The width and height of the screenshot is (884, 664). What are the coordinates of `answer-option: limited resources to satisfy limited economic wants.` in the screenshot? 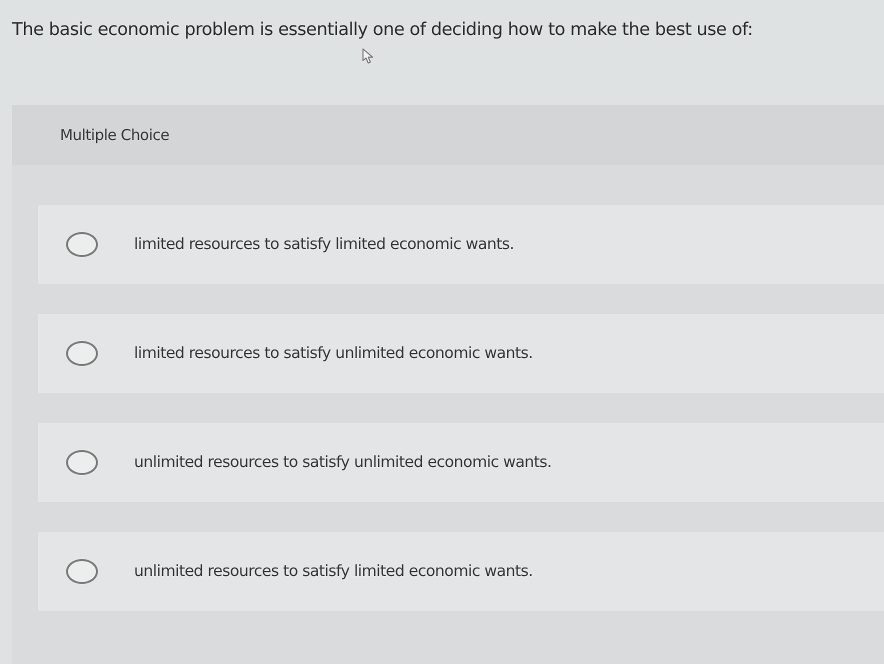 It's located at (461, 244).